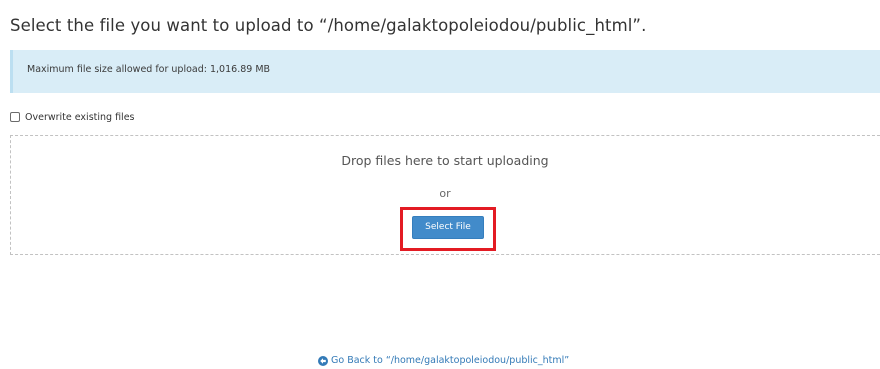 This screenshot has width=880, height=369. What do you see at coordinates (15, 117) in the screenshot?
I see `overwrite-checkbox` at bounding box center [15, 117].